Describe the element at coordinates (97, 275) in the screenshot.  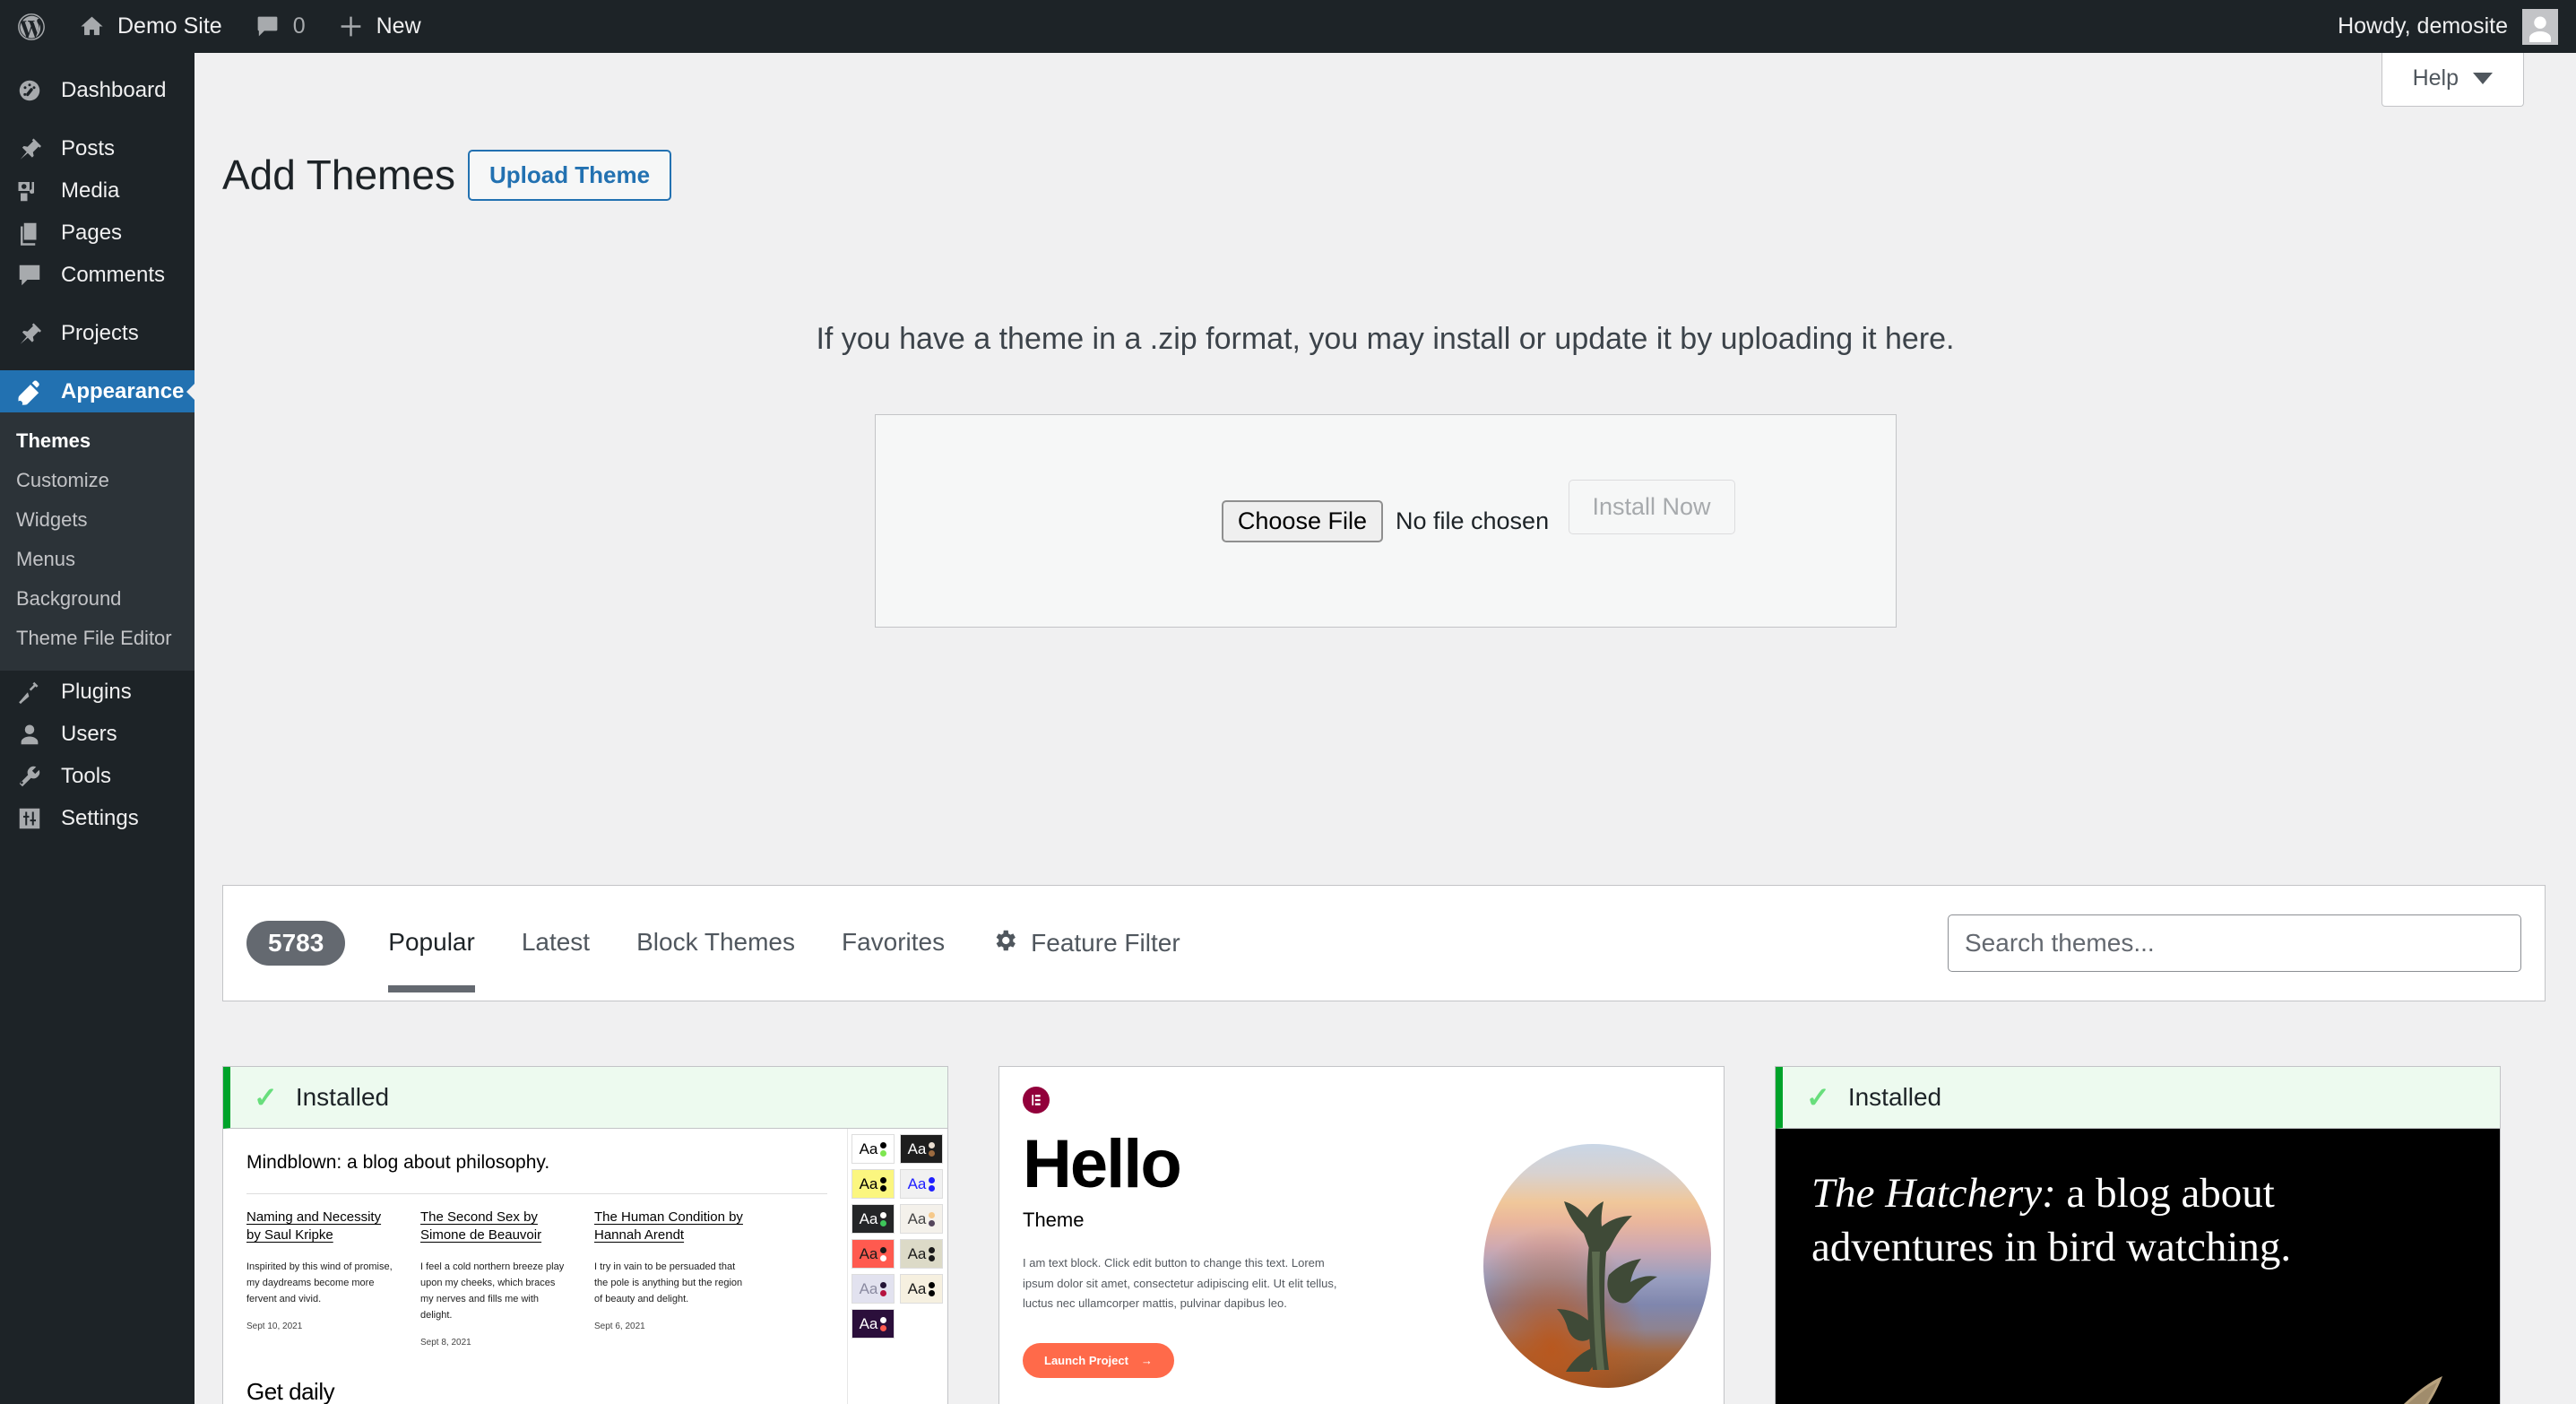
I see `sidebar-item-comments: Comments` at that location.